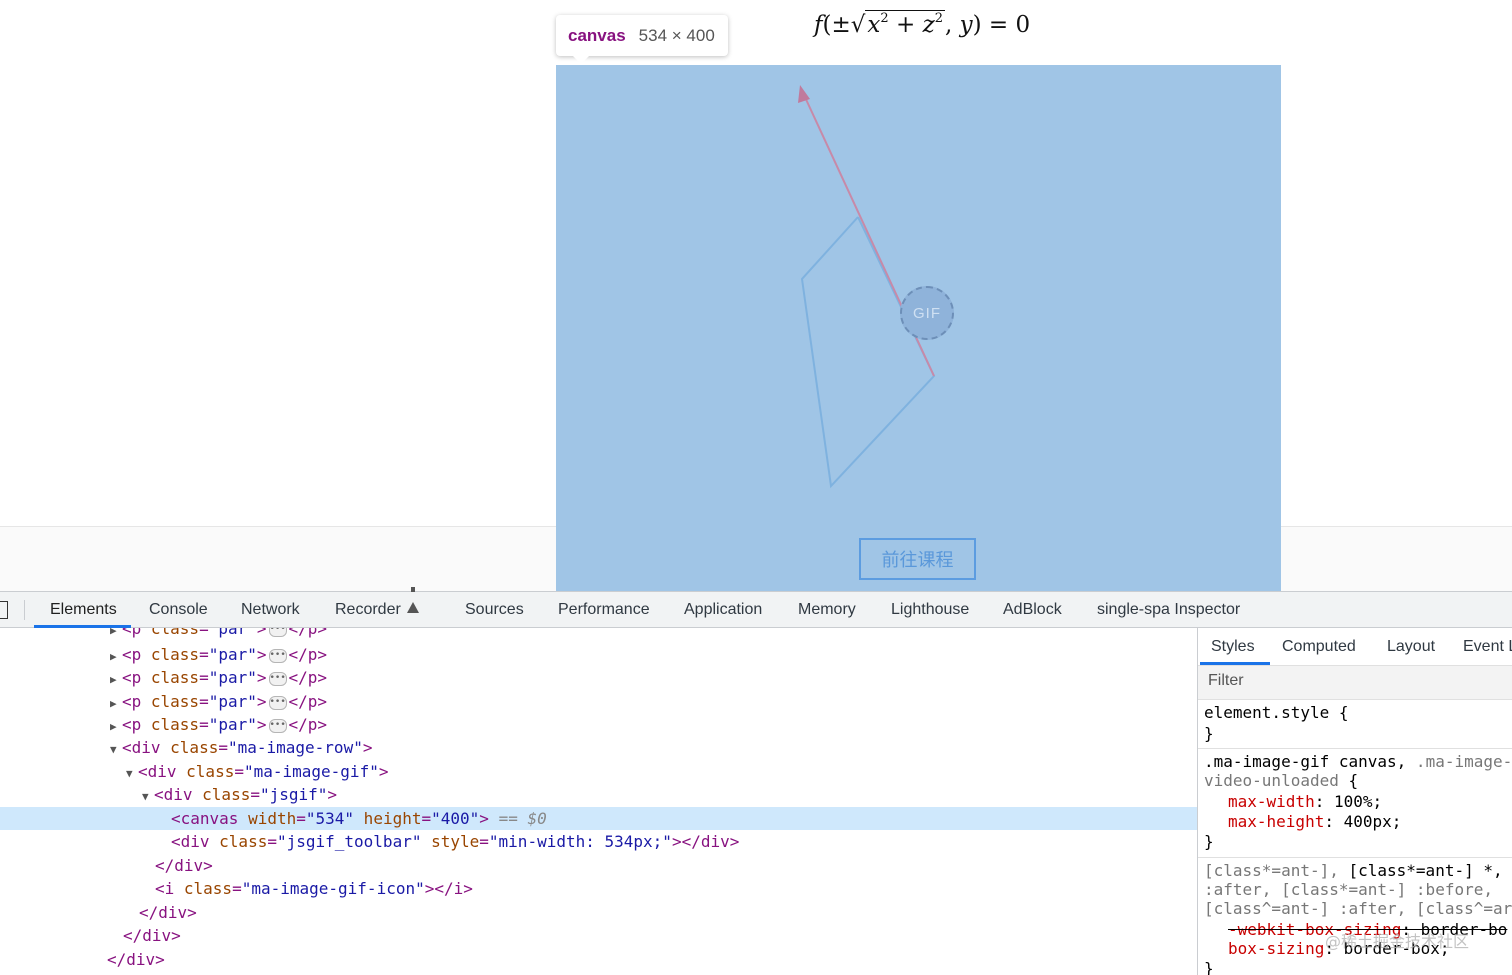 The height and width of the screenshot is (975, 1512). What do you see at coordinates (412, 600) in the screenshot?
I see `flask-icon` at bounding box center [412, 600].